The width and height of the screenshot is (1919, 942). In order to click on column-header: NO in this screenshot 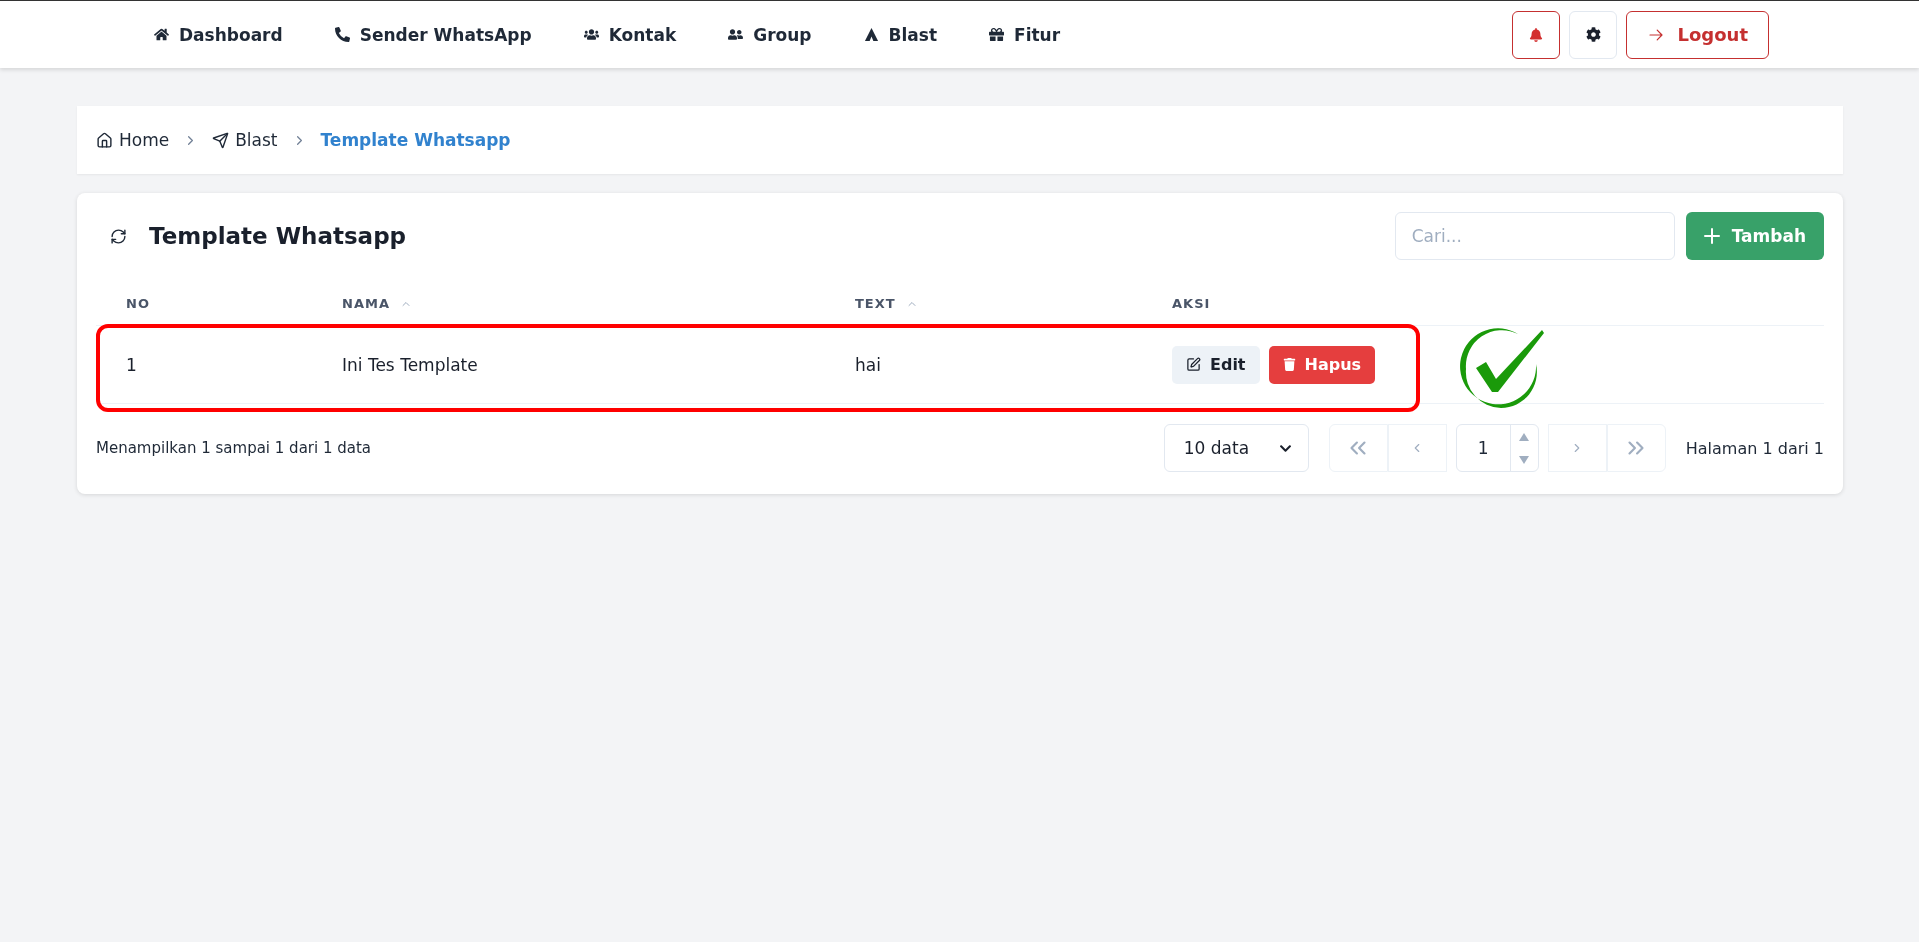, I will do `click(138, 303)`.